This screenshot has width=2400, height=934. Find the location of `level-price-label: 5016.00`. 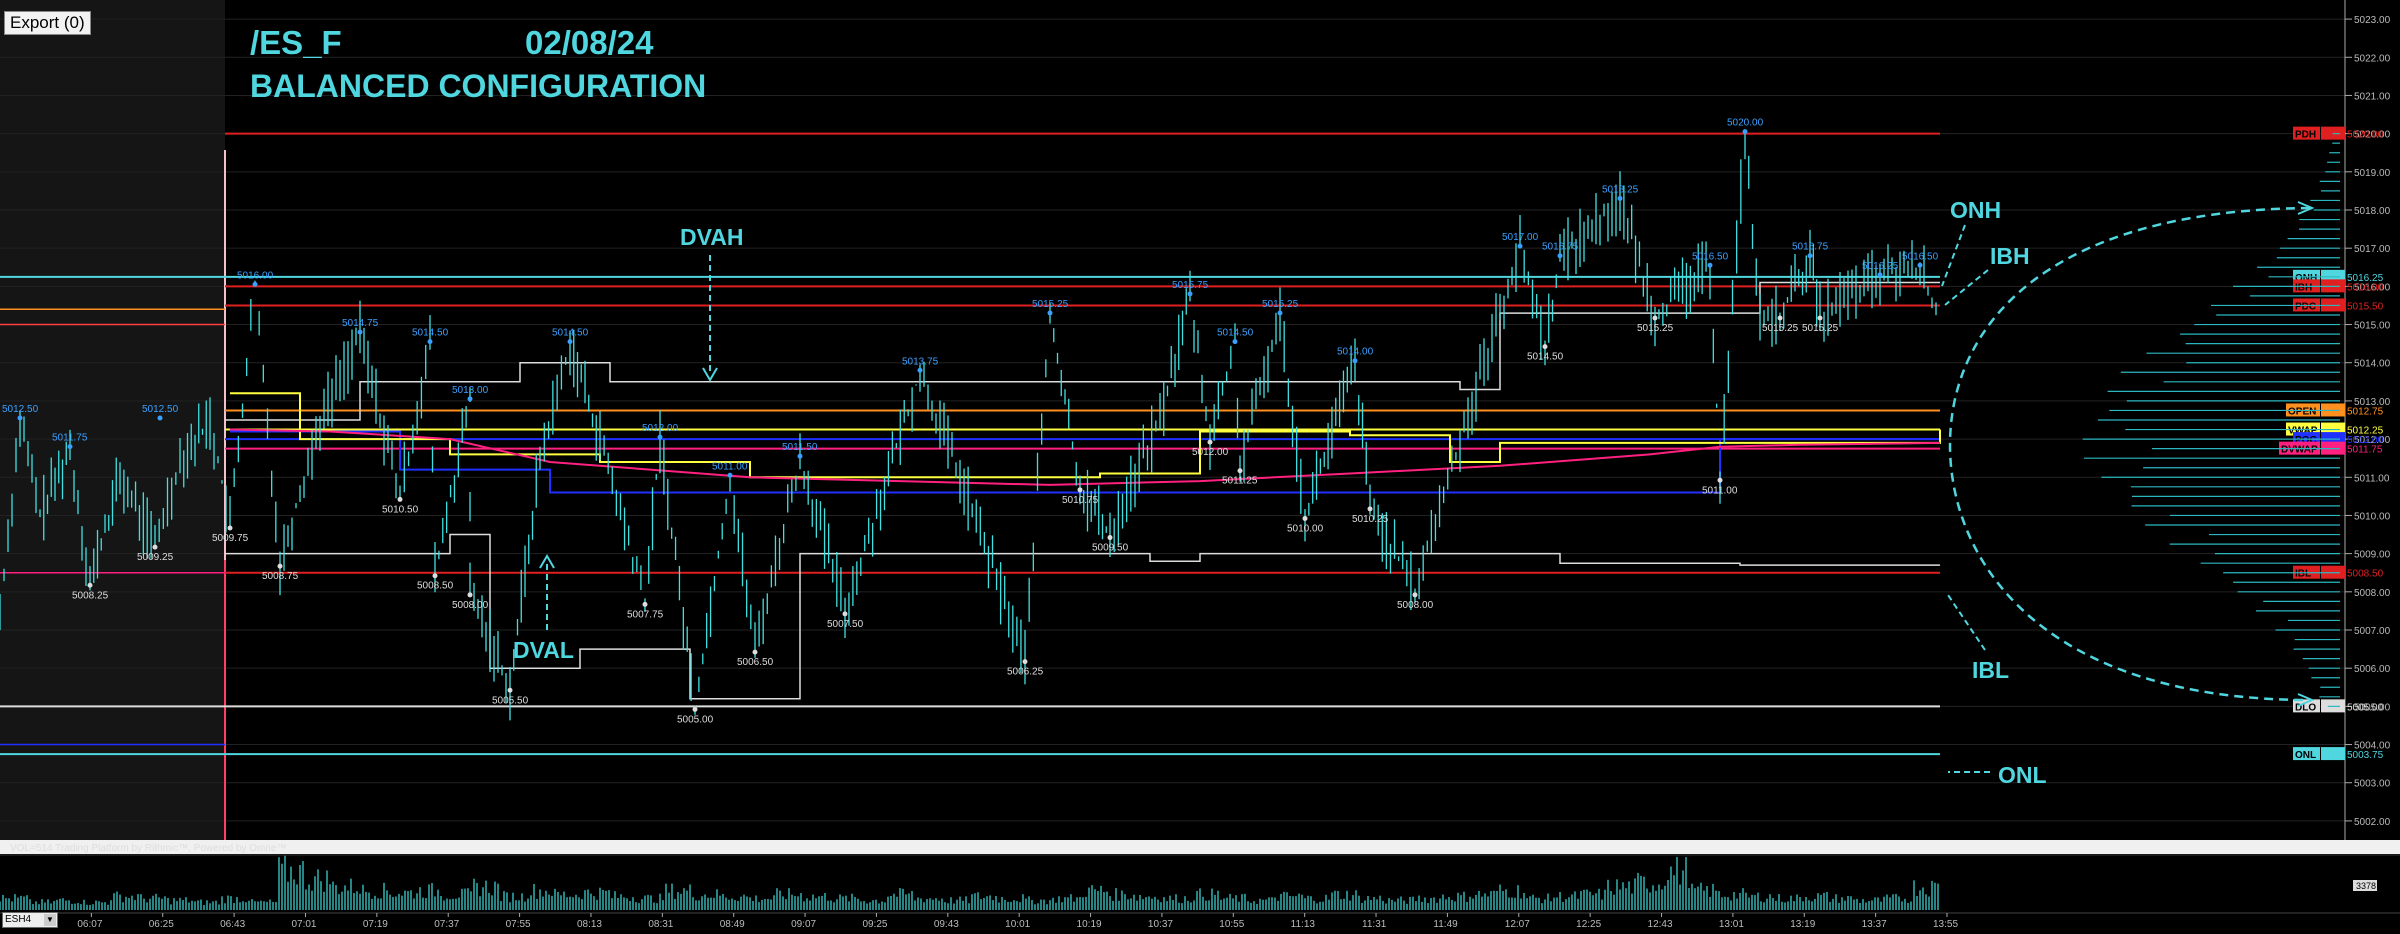

level-price-label: 5016.00 is located at coordinates (2365, 287).